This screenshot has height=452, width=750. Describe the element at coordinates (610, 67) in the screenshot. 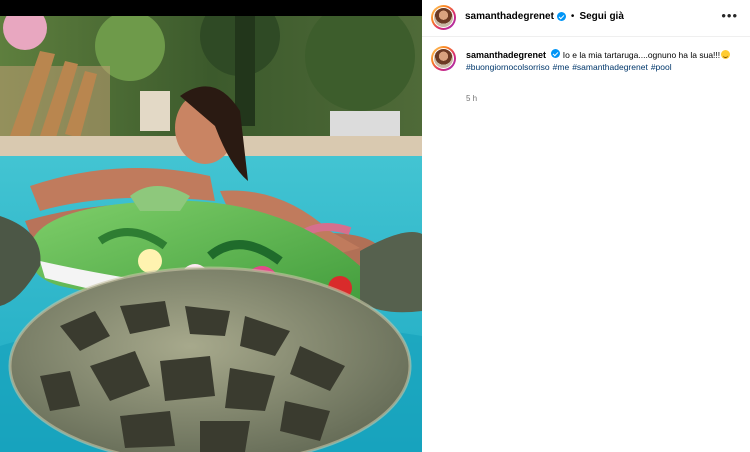

I see `hashtag-link: #samanthadegrenet` at that location.